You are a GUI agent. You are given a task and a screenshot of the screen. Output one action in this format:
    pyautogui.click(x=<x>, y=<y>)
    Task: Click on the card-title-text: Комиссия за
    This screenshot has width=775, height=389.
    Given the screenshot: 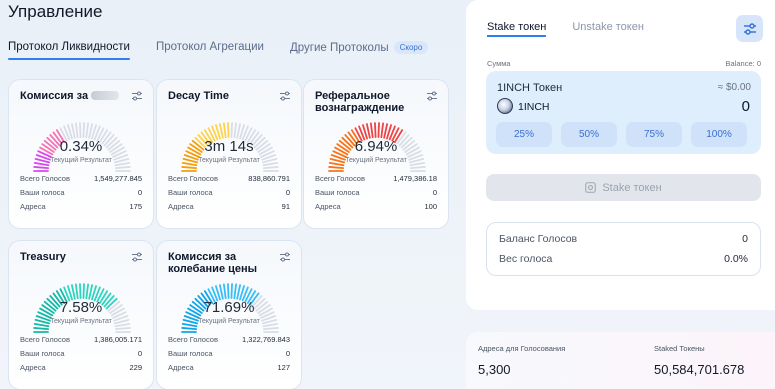 What is the action you would take?
    pyautogui.click(x=54, y=96)
    